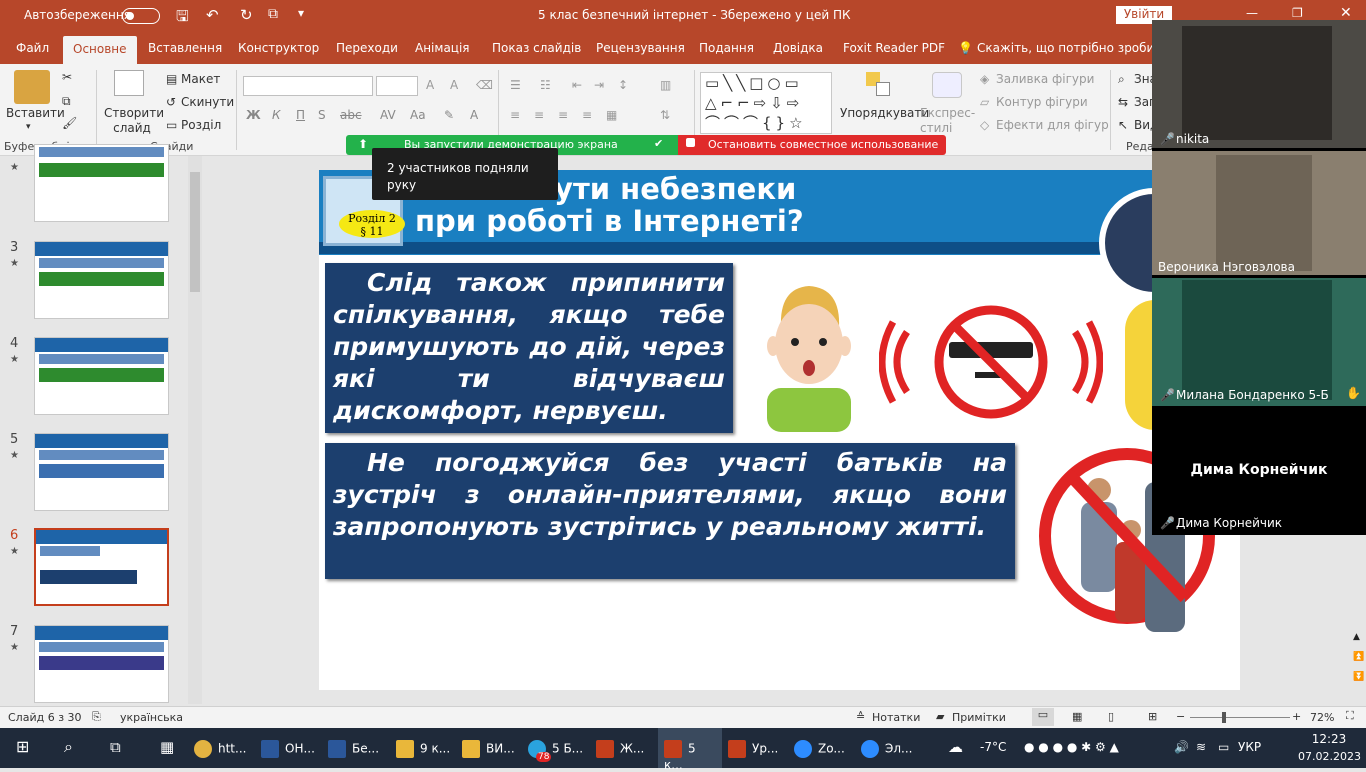 This screenshot has height=772, width=1366. What do you see at coordinates (141, 16) in the screenshot?
I see `autosave-toggle` at bounding box center [141, 16].